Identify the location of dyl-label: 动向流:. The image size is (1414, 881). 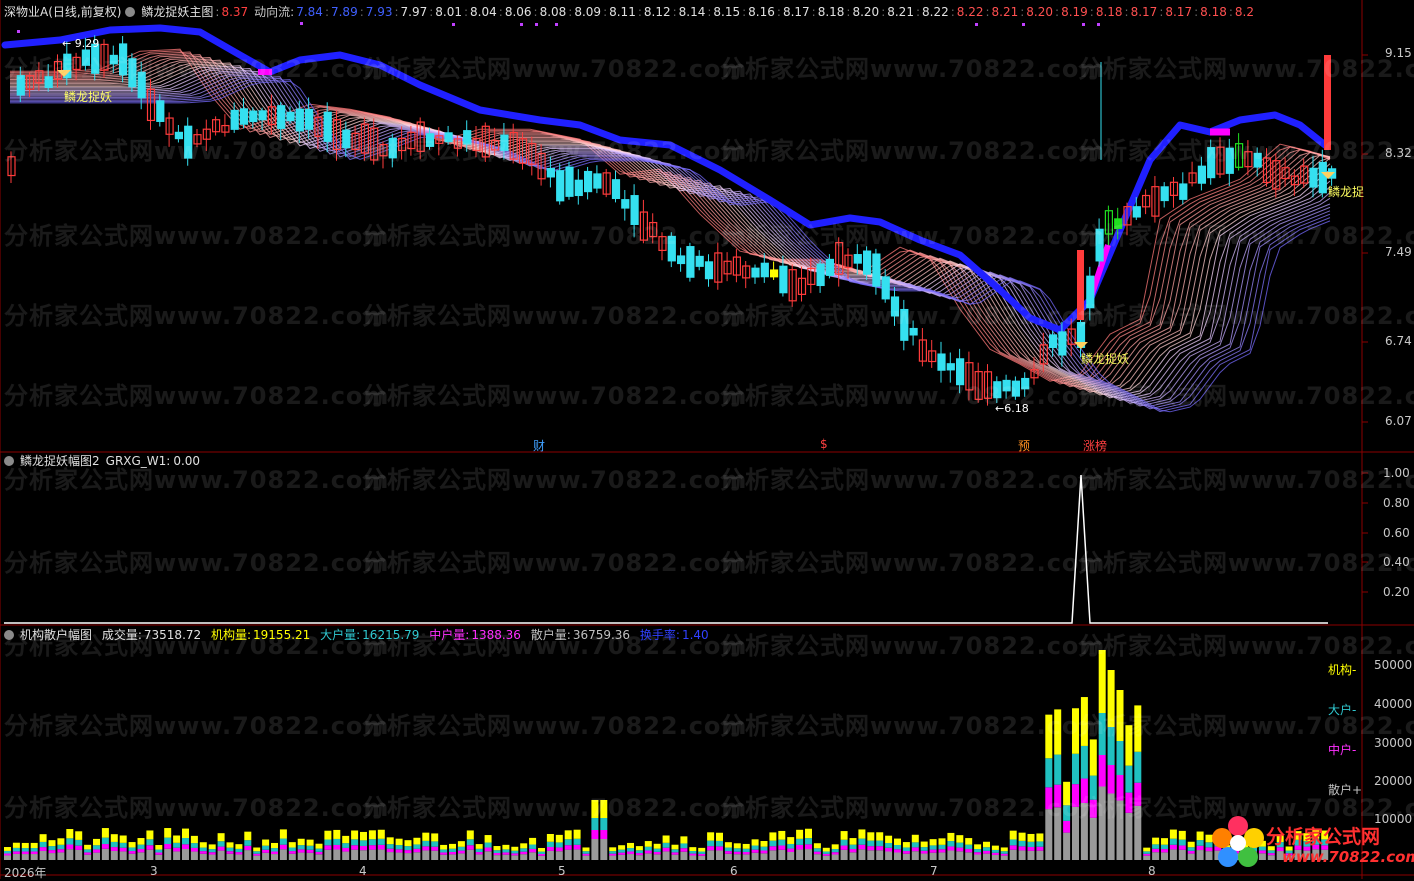
(274, 12).